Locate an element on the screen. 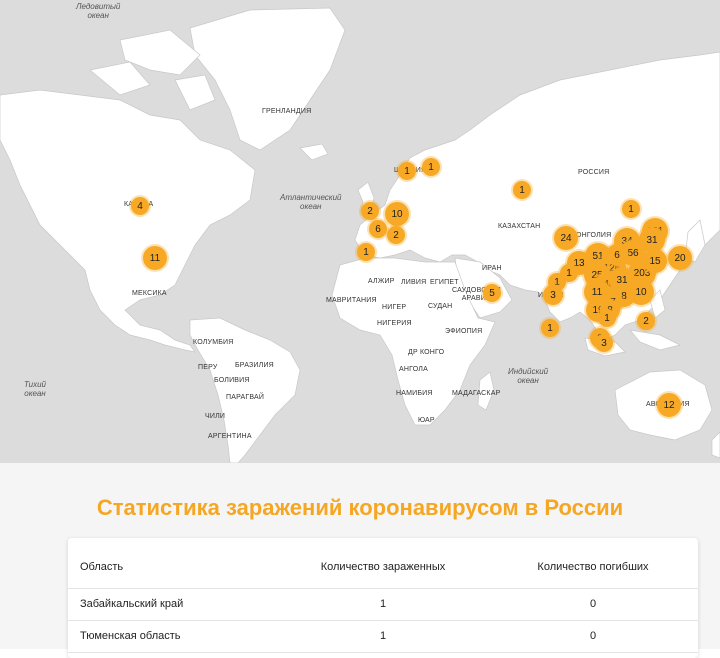 The width and height of the screenshot is (720, 658). country-label-niger: НИГЕР is located at coordinates (394, 307).